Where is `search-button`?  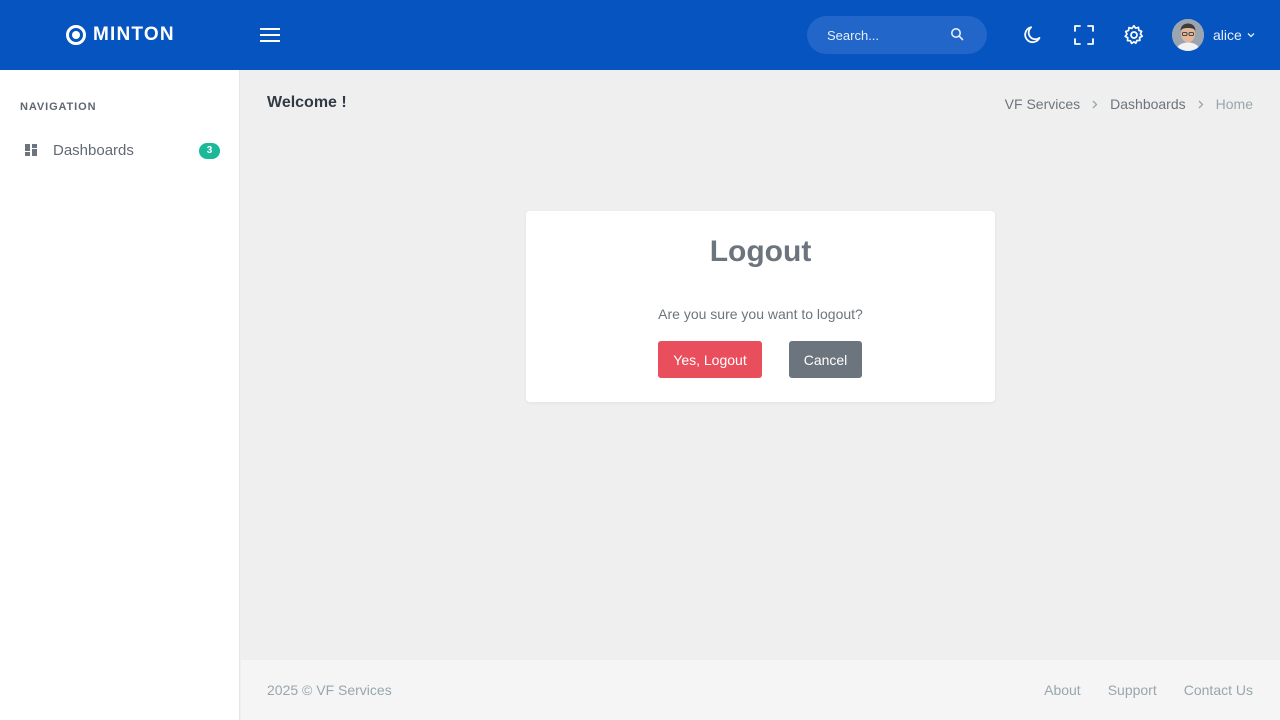
search-button is located at coordinates (958, 35).